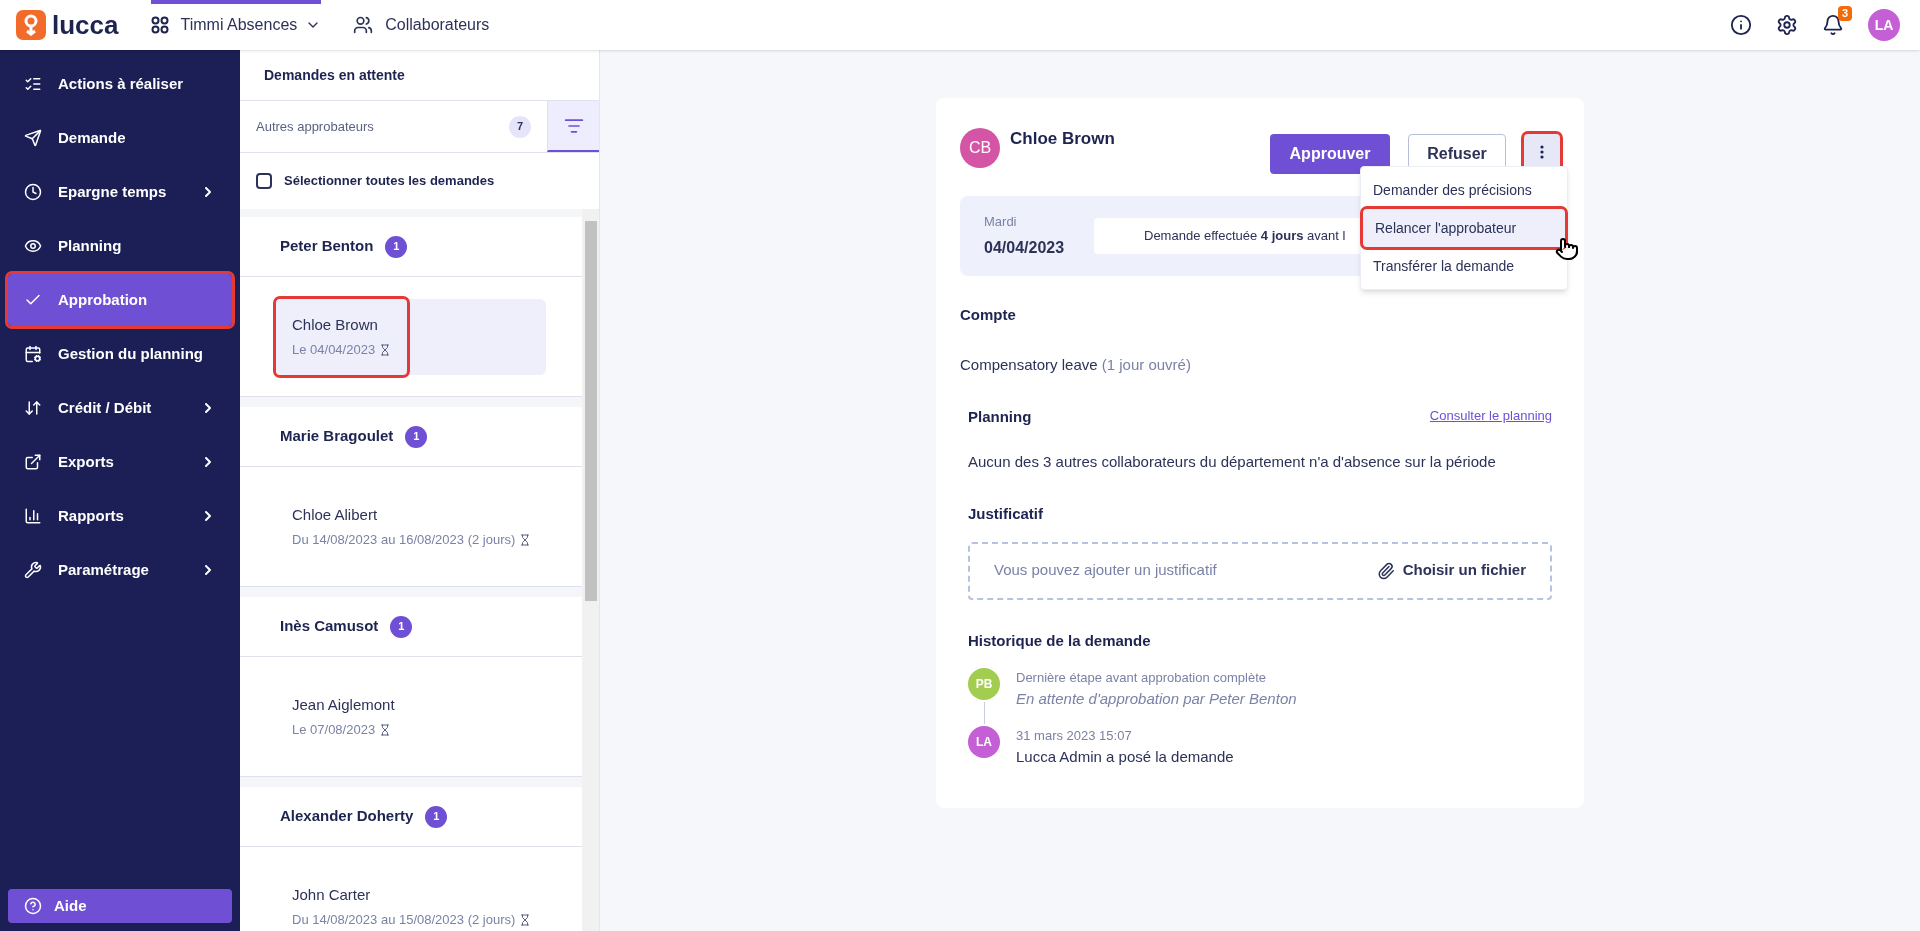 The image size is (1920, 931). What do you see at coordinates (1025, 247) in the screenshot?
I see `request-date: 04/04/2023` at bounding box center [1025, 247].